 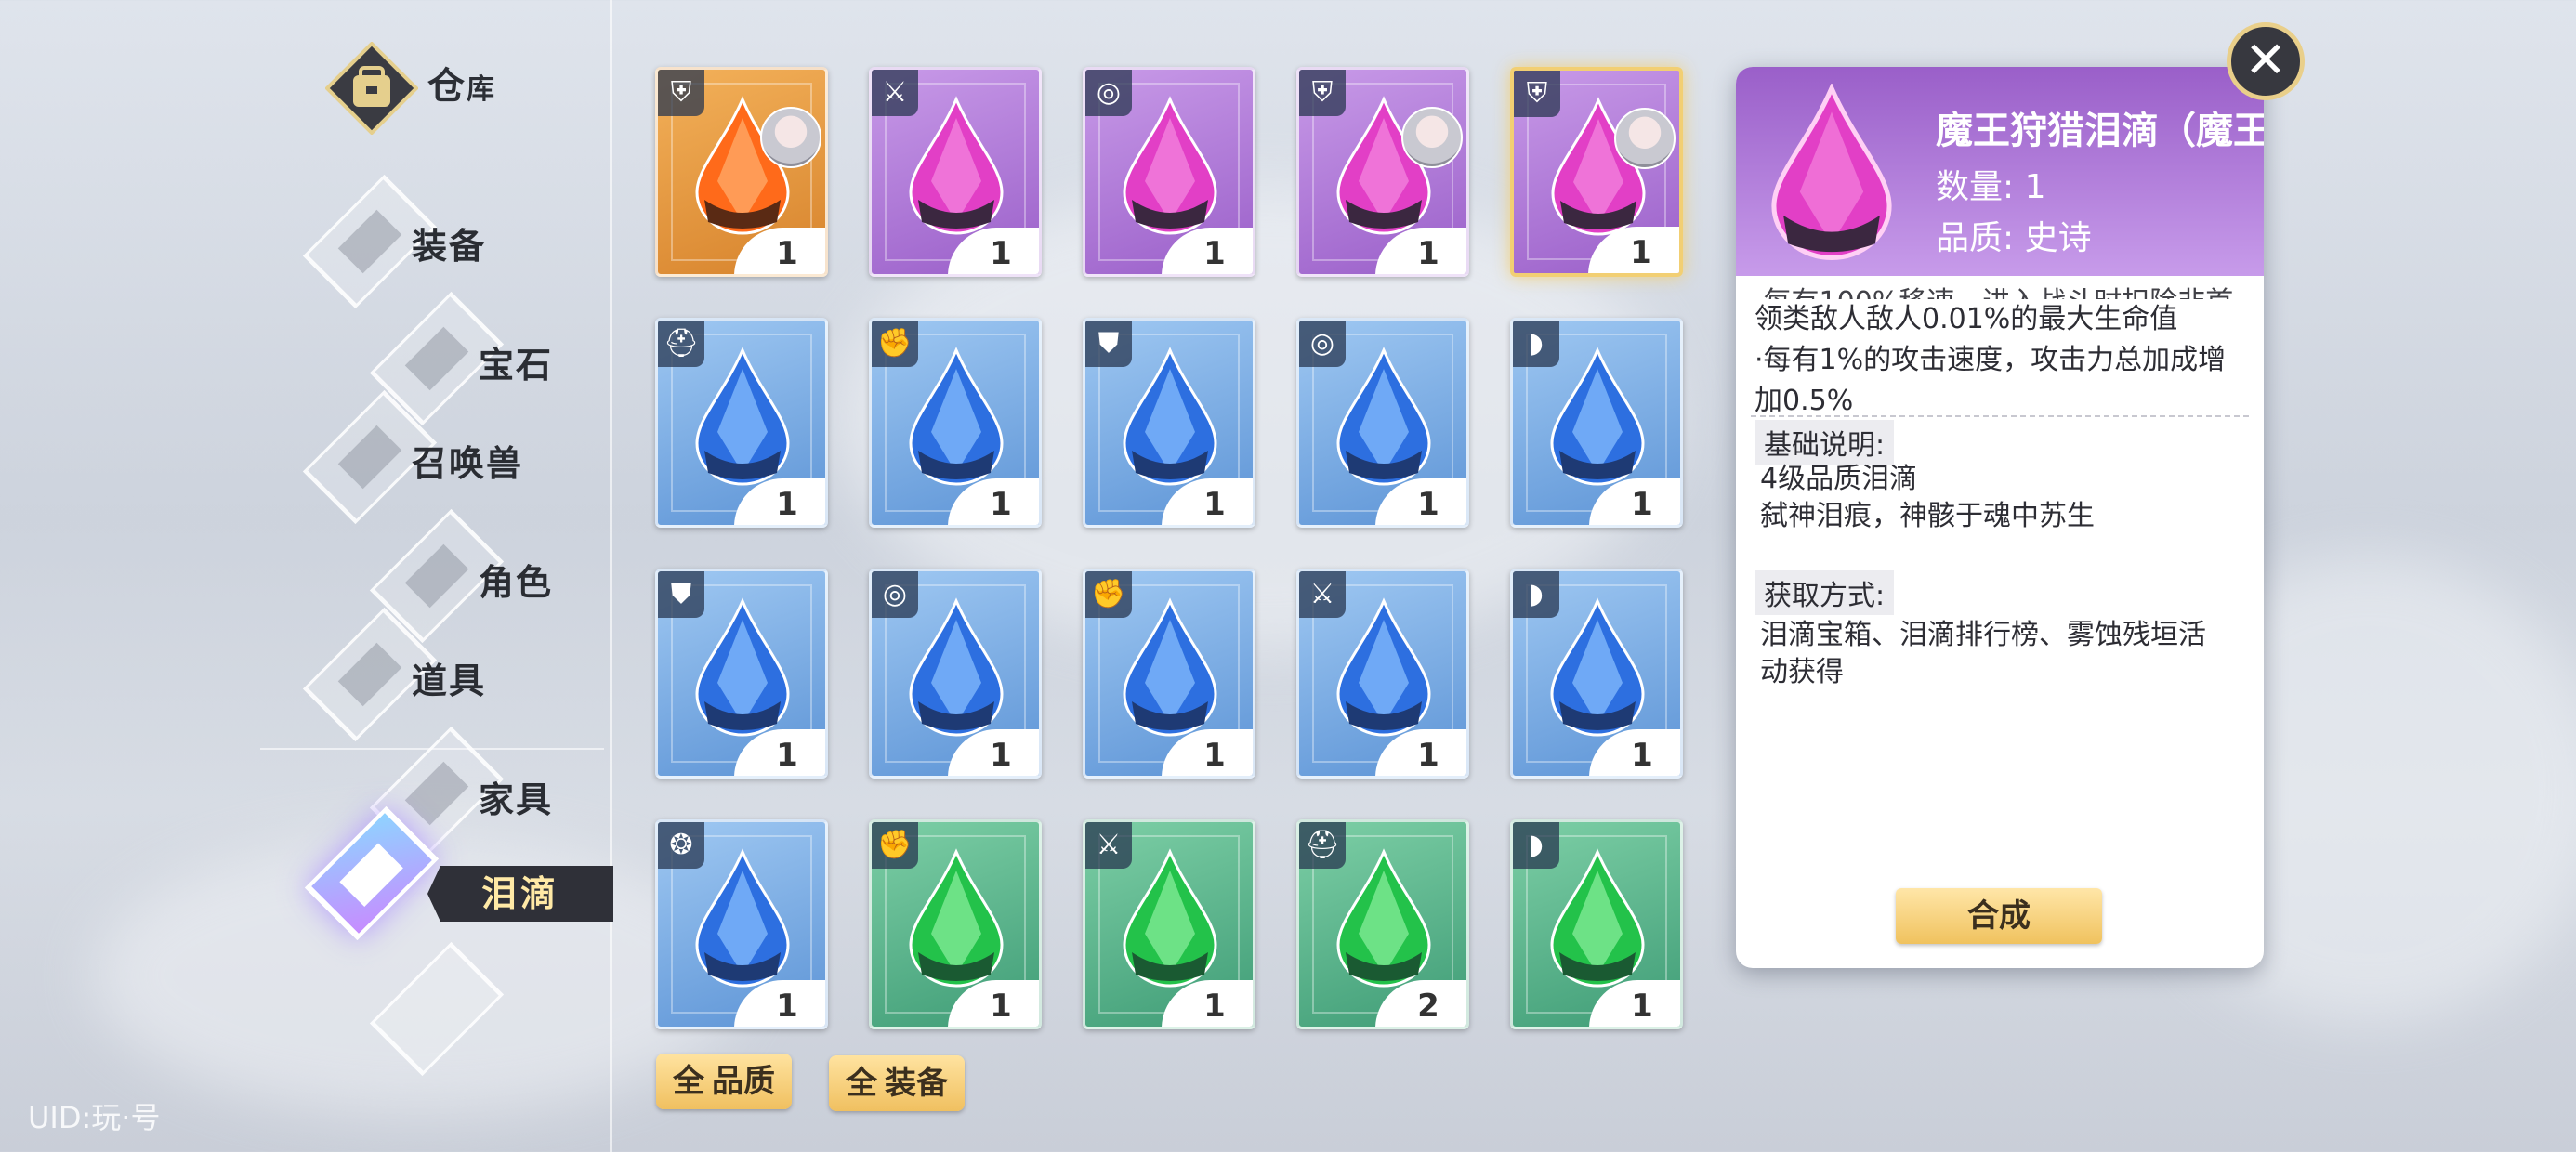 I want to click on category-character: 角色, so click(x=516, y=579).